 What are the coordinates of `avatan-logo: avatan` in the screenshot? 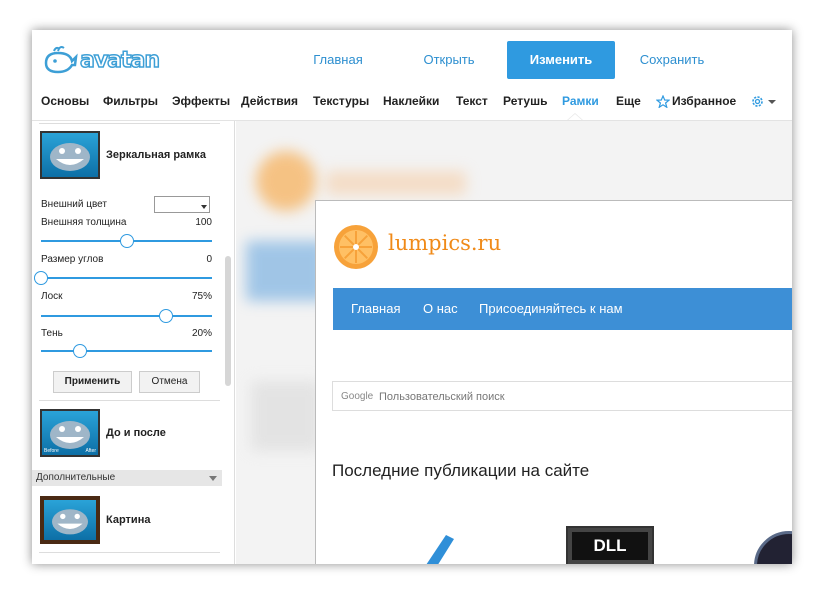 It's located at (101, 60).